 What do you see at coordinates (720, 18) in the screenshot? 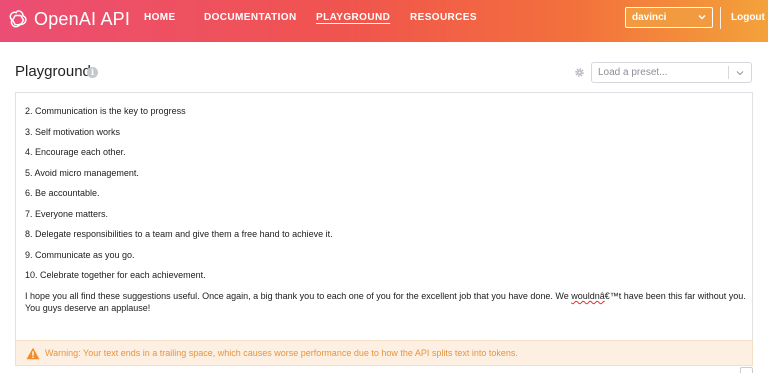
I see `header-divider` at bounding box center [720, 18].